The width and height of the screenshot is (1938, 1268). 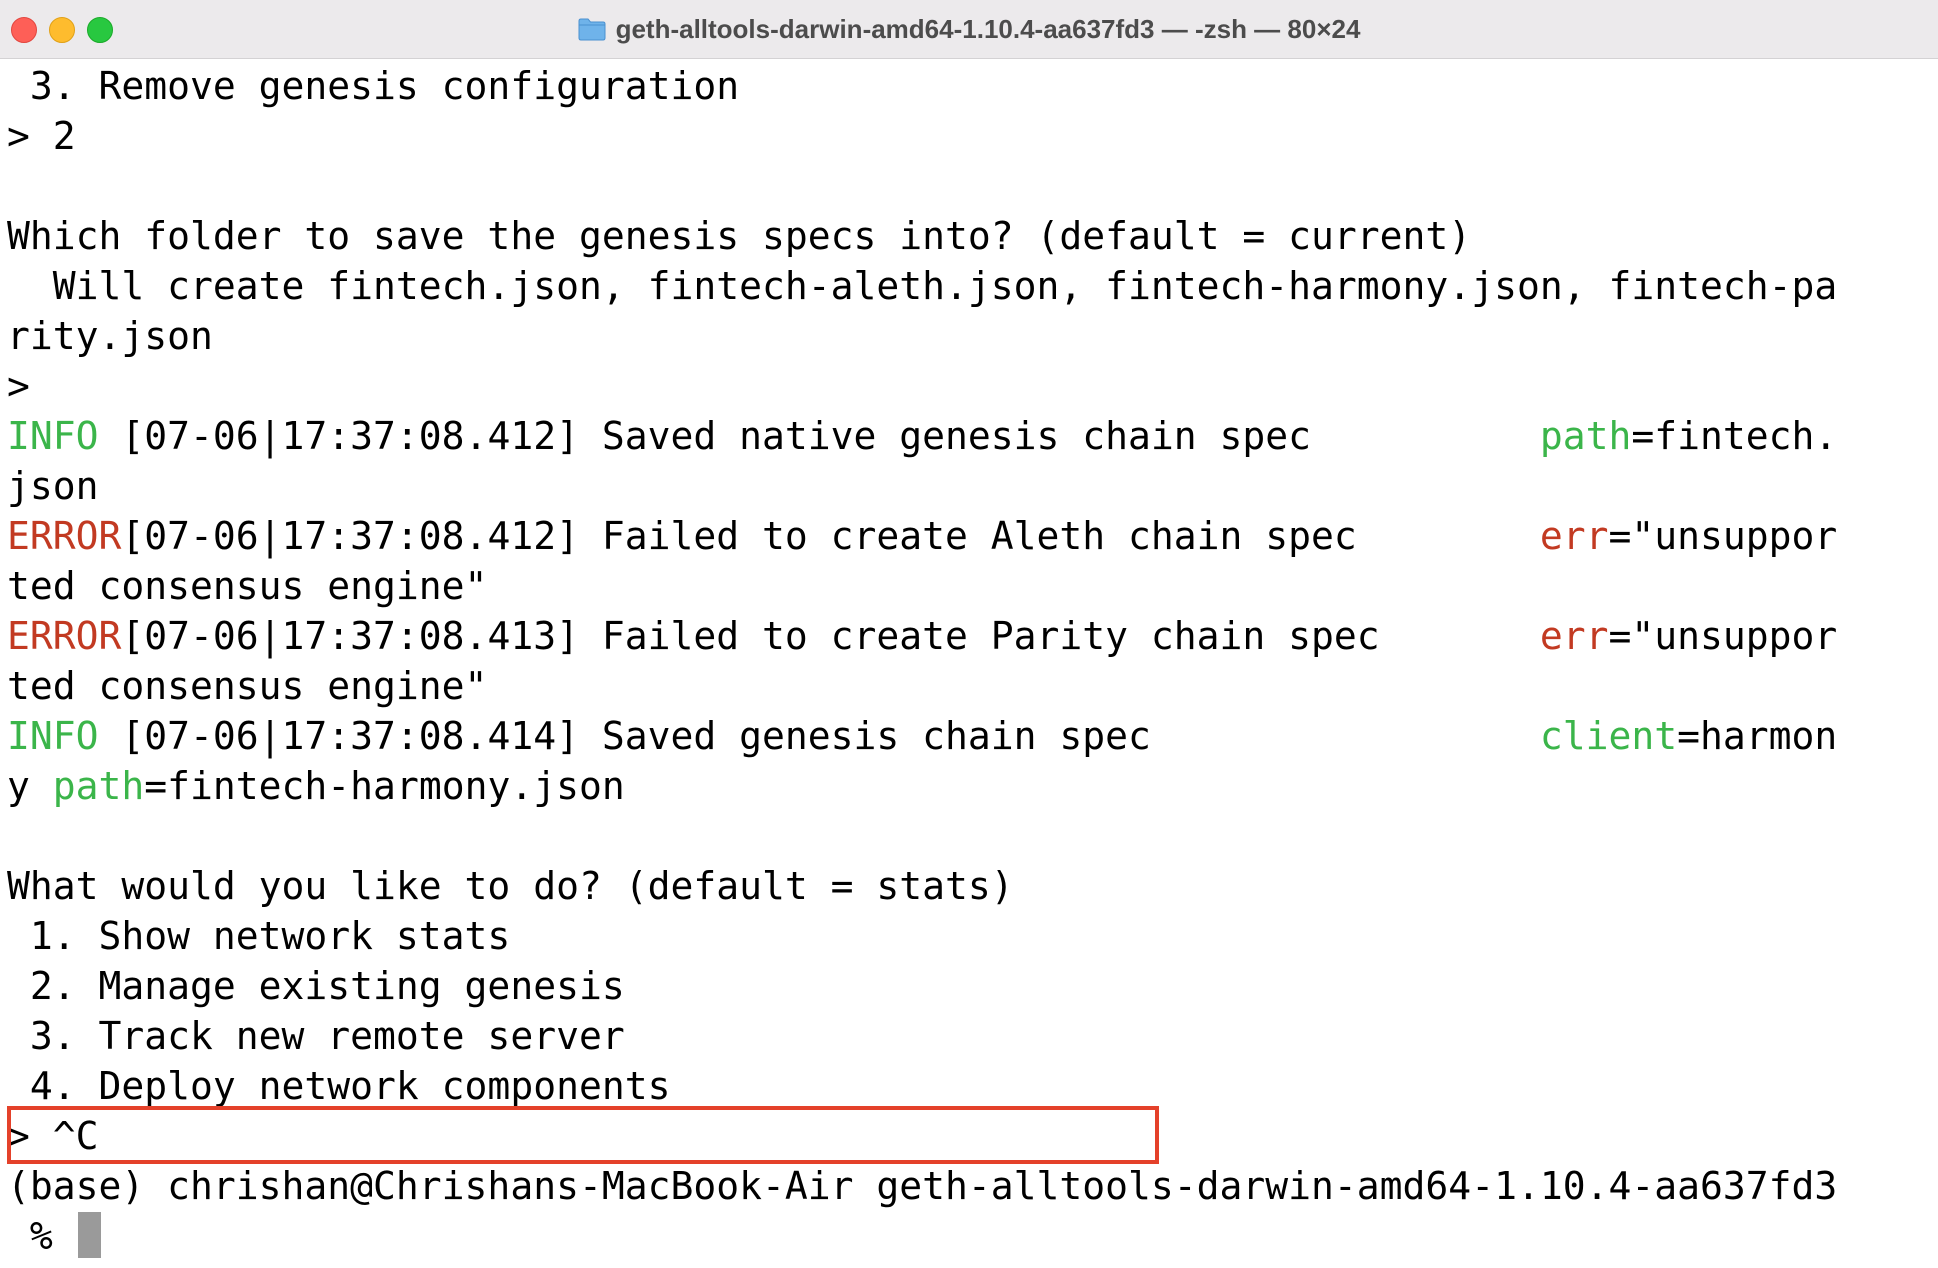 I want to click on terminal-line: json, so click(x=969, y=486).